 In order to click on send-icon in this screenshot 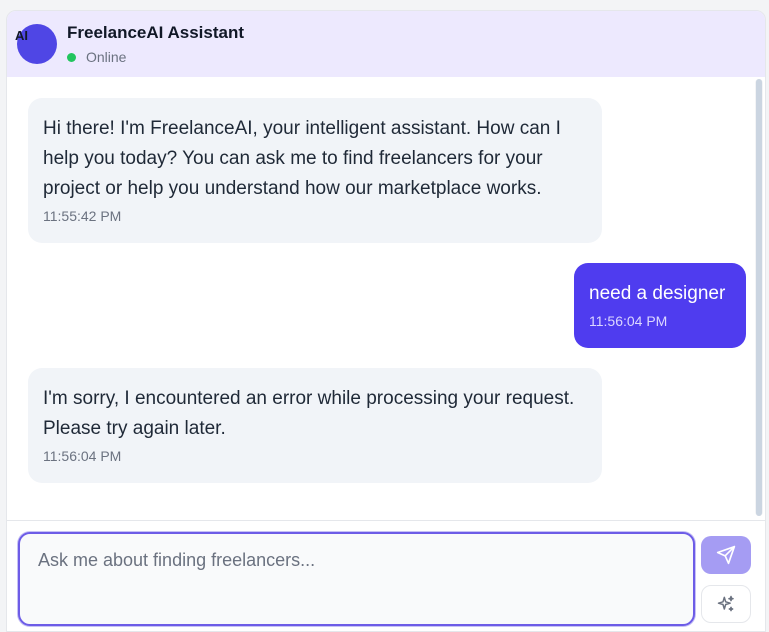, I will do `click(726, 555)`.